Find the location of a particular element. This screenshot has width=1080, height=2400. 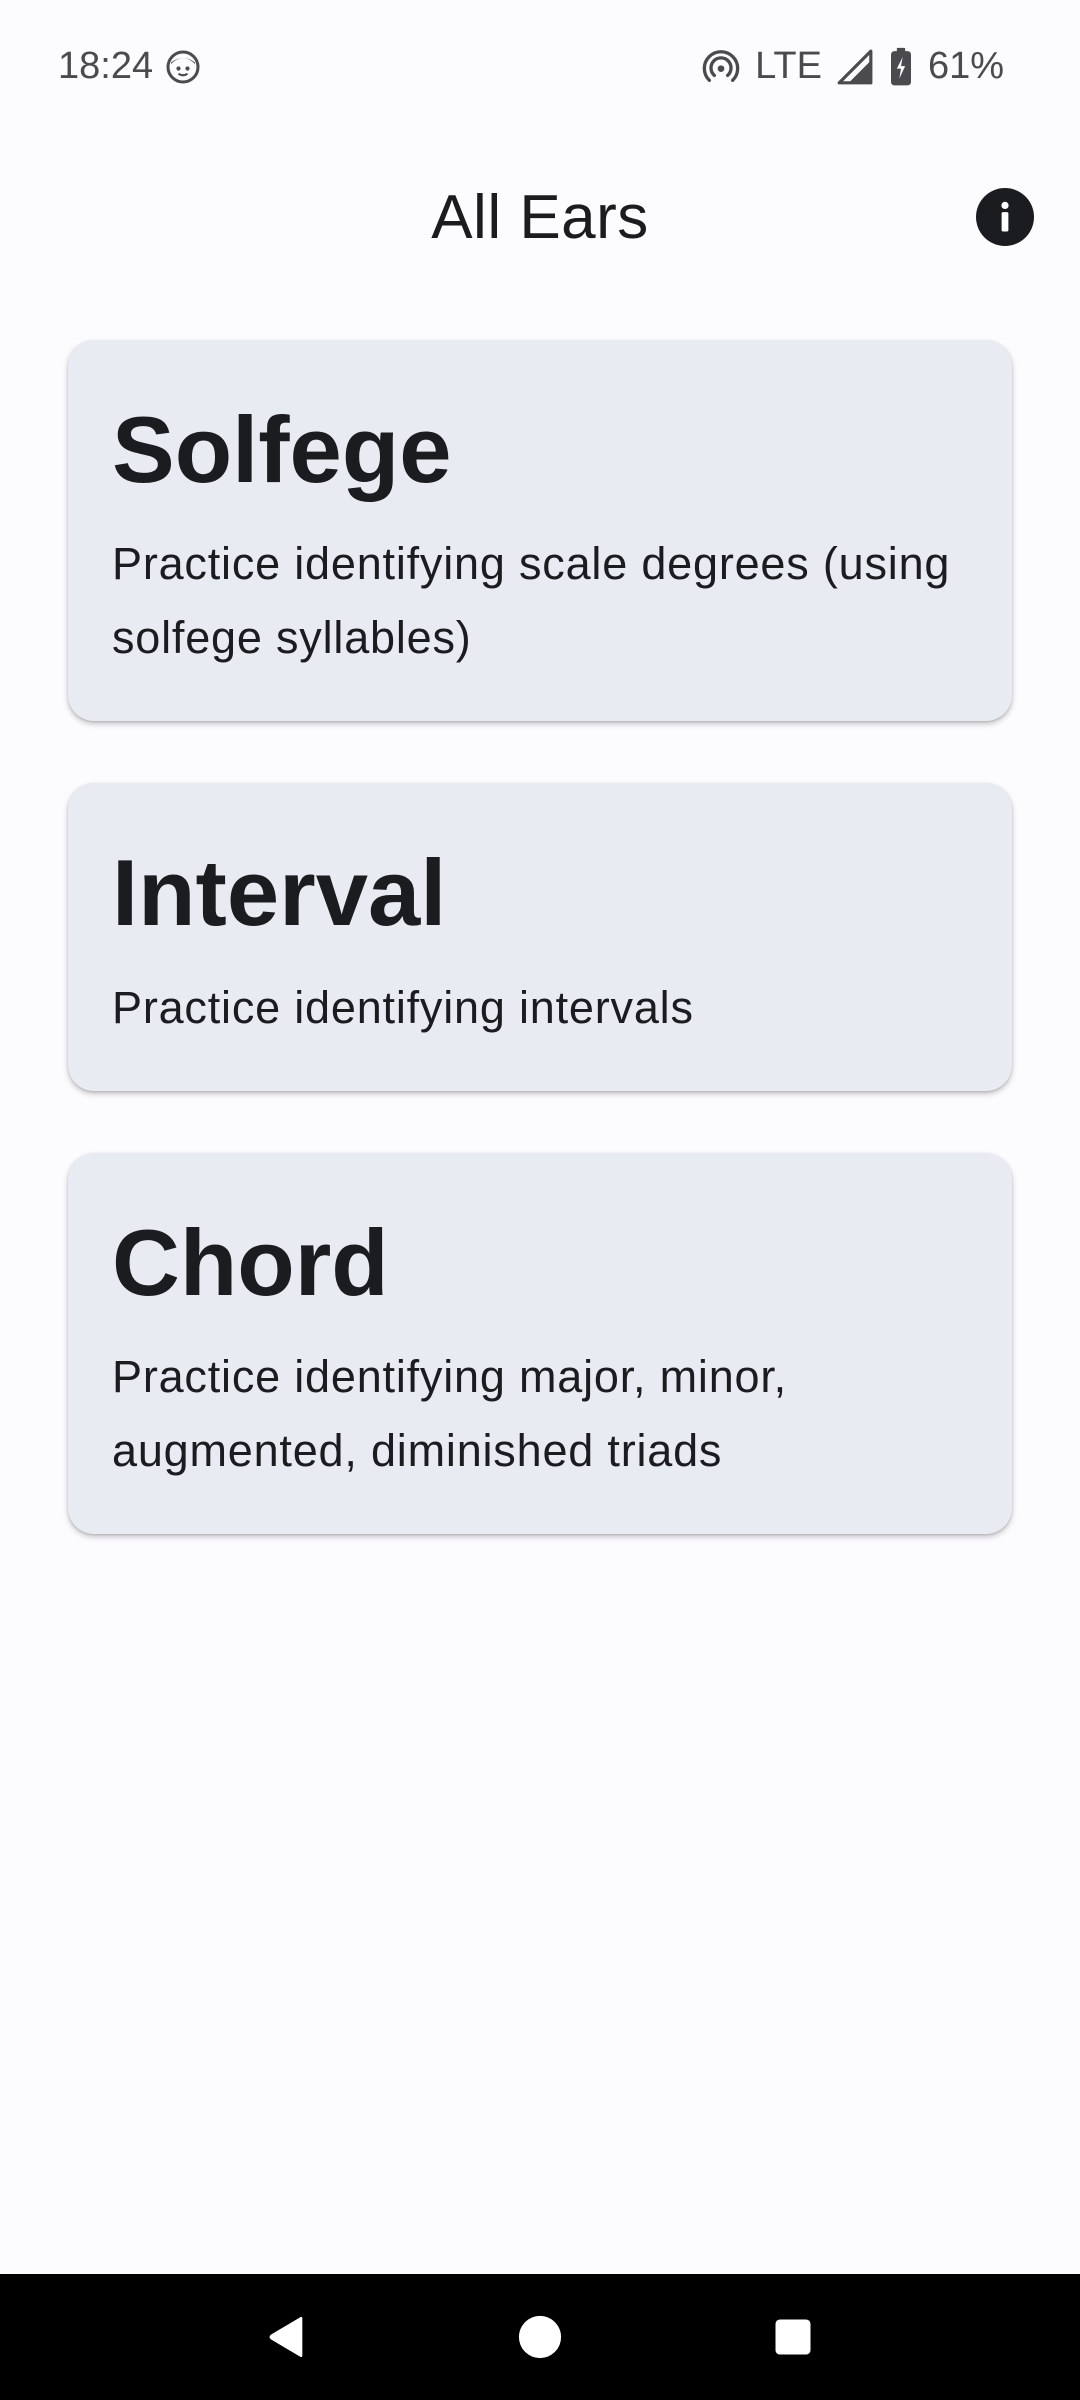

system-nav-bar is located at coordinates (540, 2337).